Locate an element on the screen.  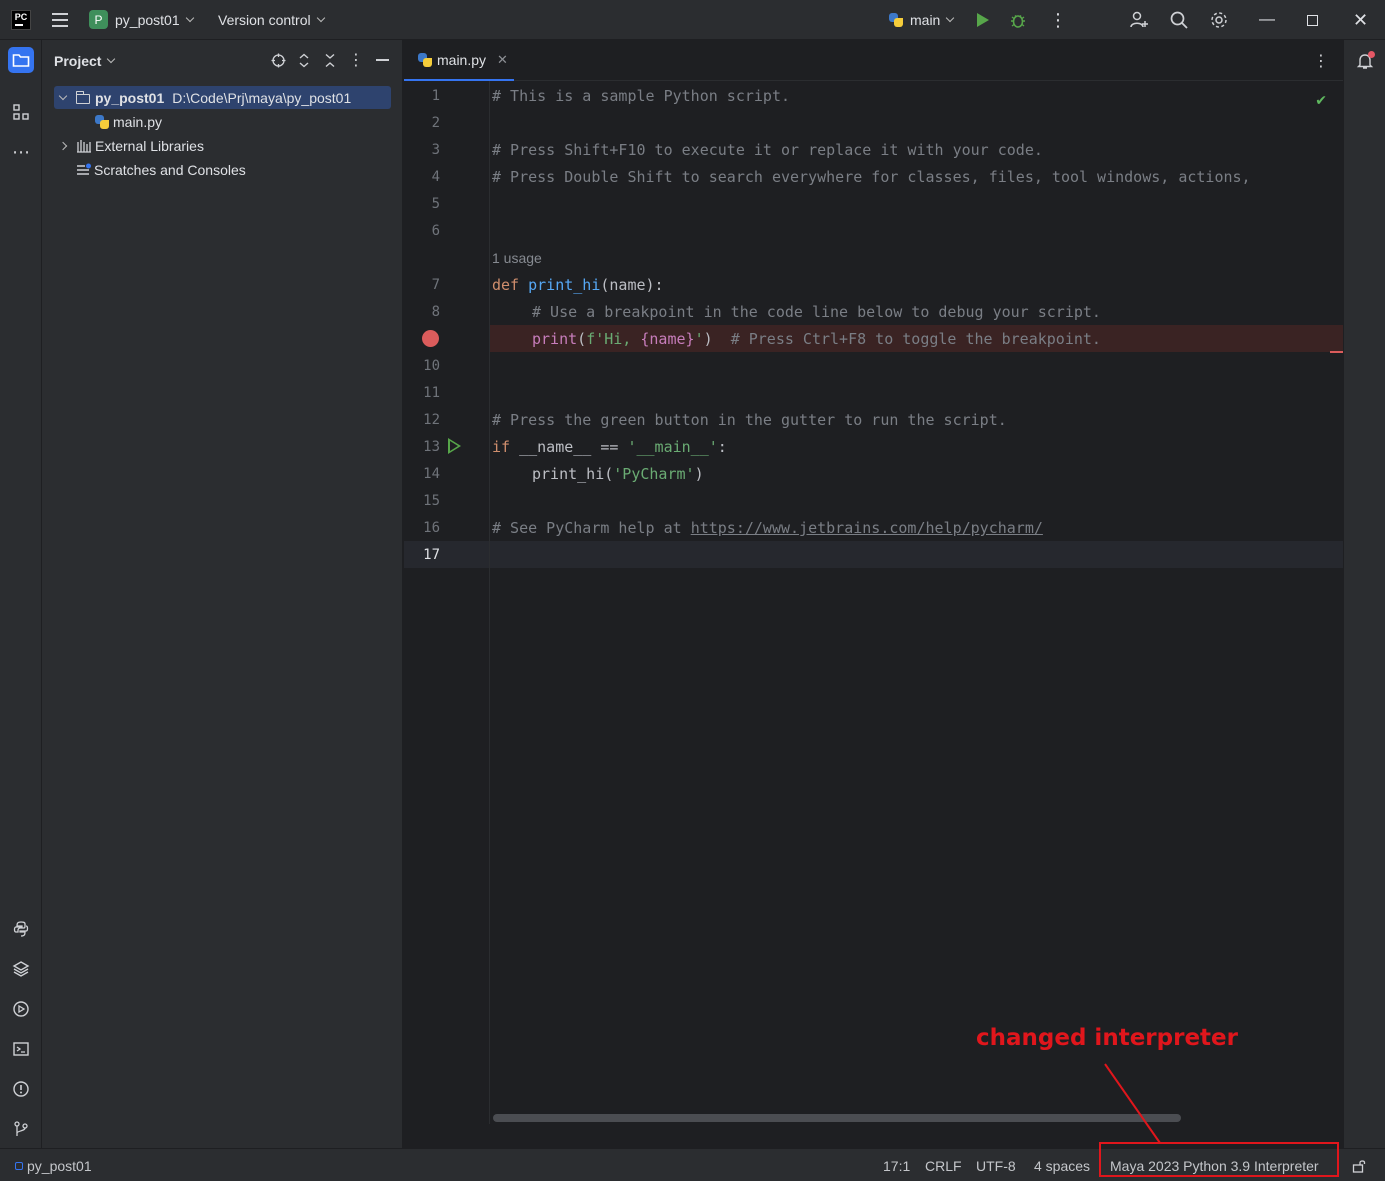
right-tool-stripe is located at coordinates (1364, 594).